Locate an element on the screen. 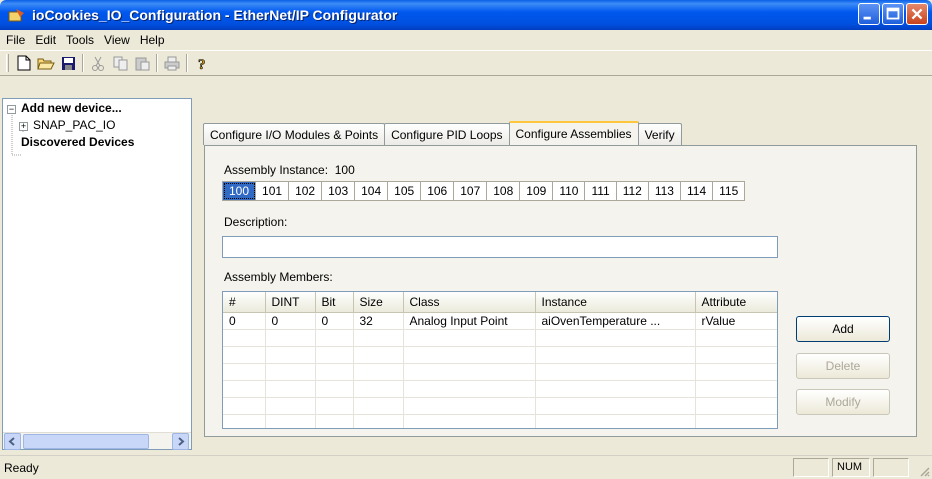 The width and height of the screenshot is (932, 479). modify-button: Modify is located at coordinates (843, 402).